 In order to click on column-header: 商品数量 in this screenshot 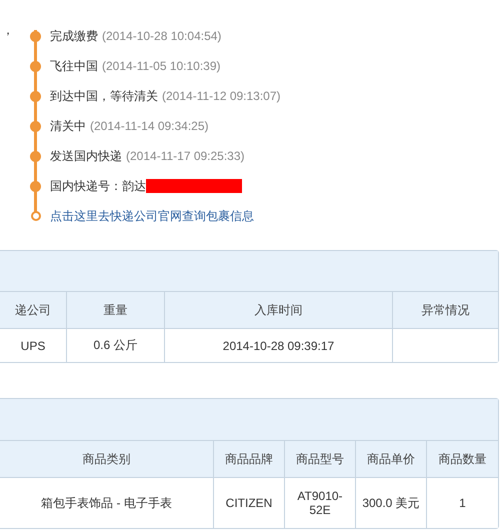, I will do `click(462, 459)`.